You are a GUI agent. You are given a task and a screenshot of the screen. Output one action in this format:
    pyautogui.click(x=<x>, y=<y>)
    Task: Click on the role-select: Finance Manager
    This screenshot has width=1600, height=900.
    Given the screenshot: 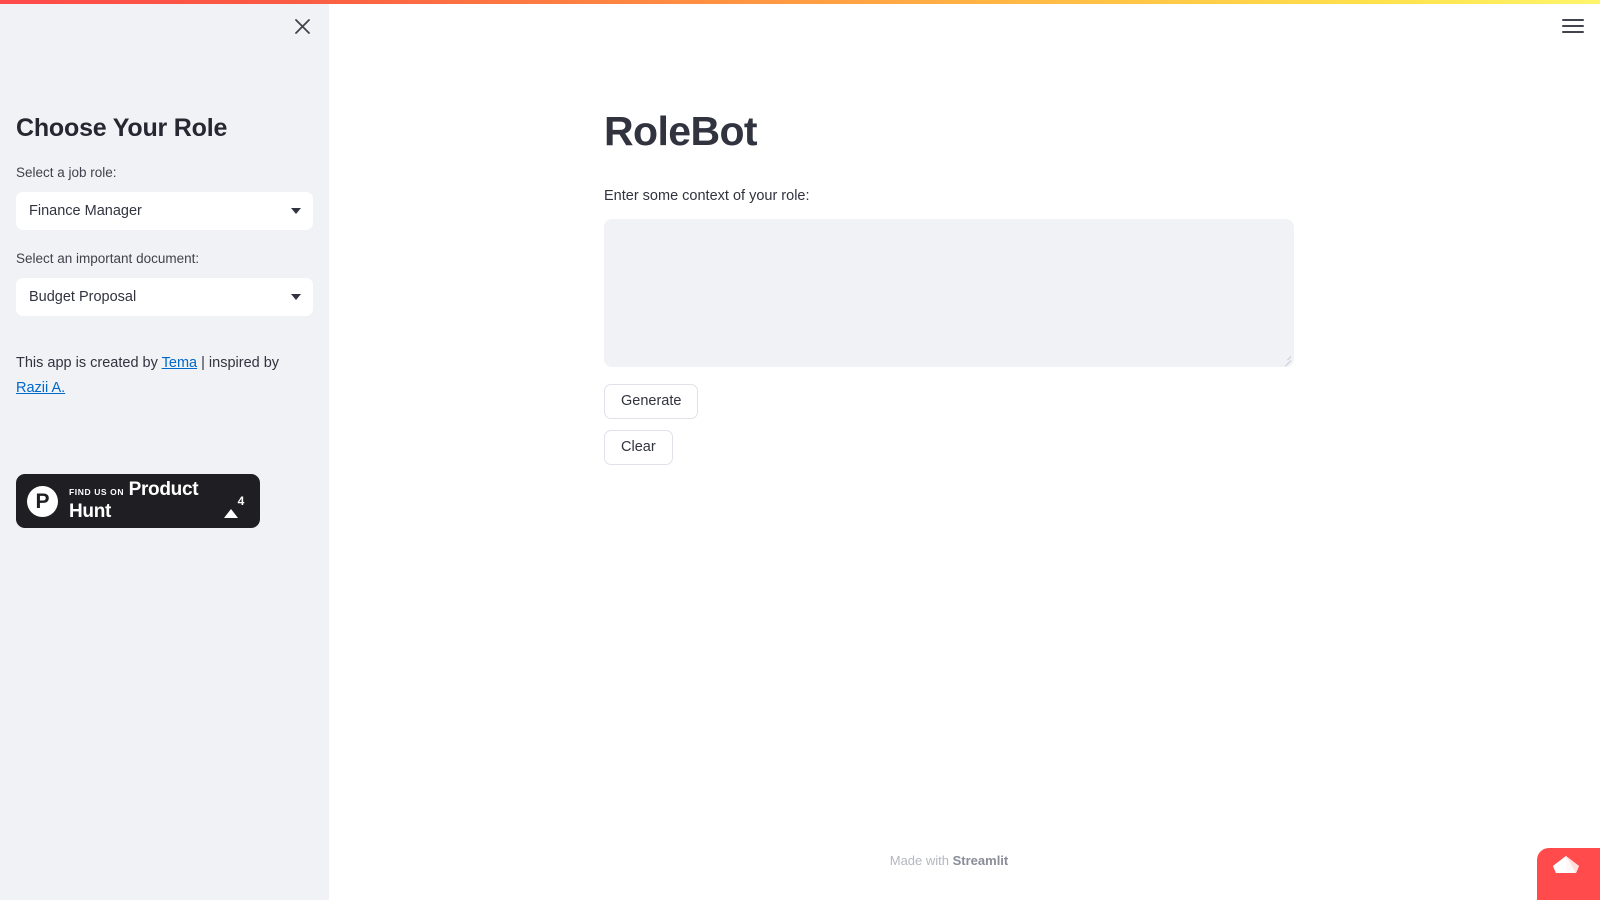 What is the action you would take?
    pyautogui.click(x=164, y=211)
    